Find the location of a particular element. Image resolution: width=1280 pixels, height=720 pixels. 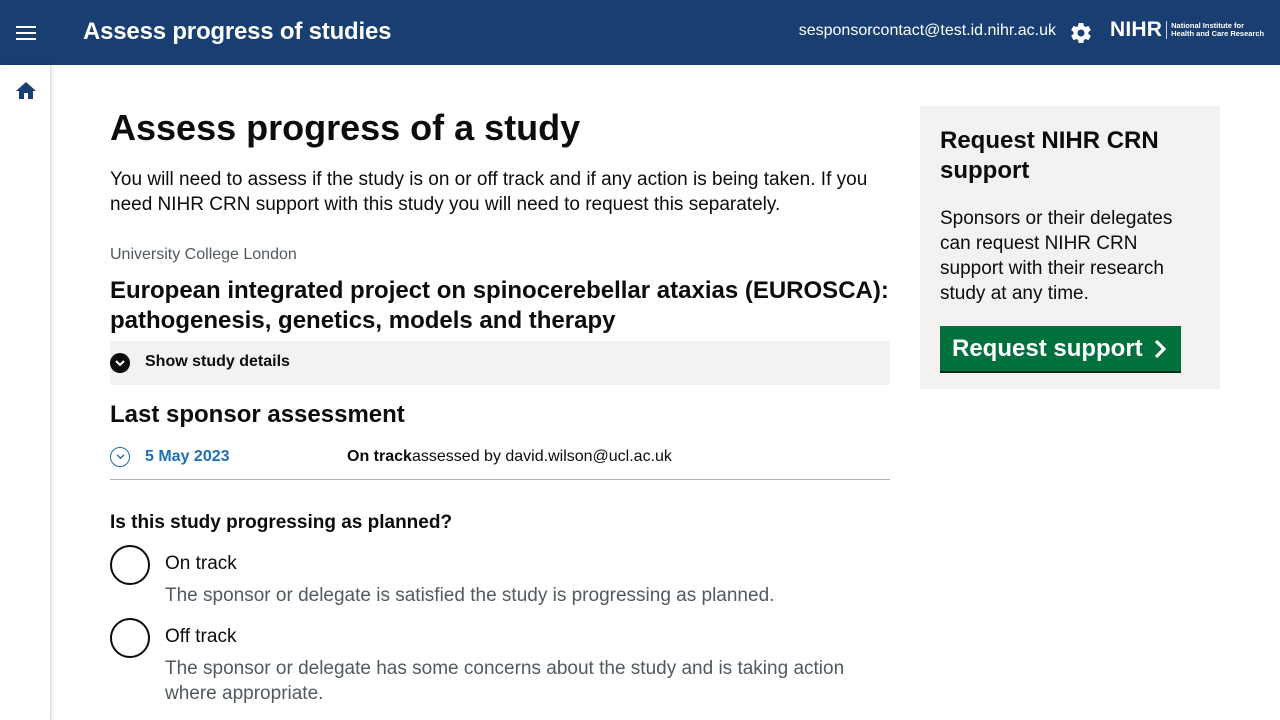

logo-mark: NIHR is located at coordinates (1136, 29).